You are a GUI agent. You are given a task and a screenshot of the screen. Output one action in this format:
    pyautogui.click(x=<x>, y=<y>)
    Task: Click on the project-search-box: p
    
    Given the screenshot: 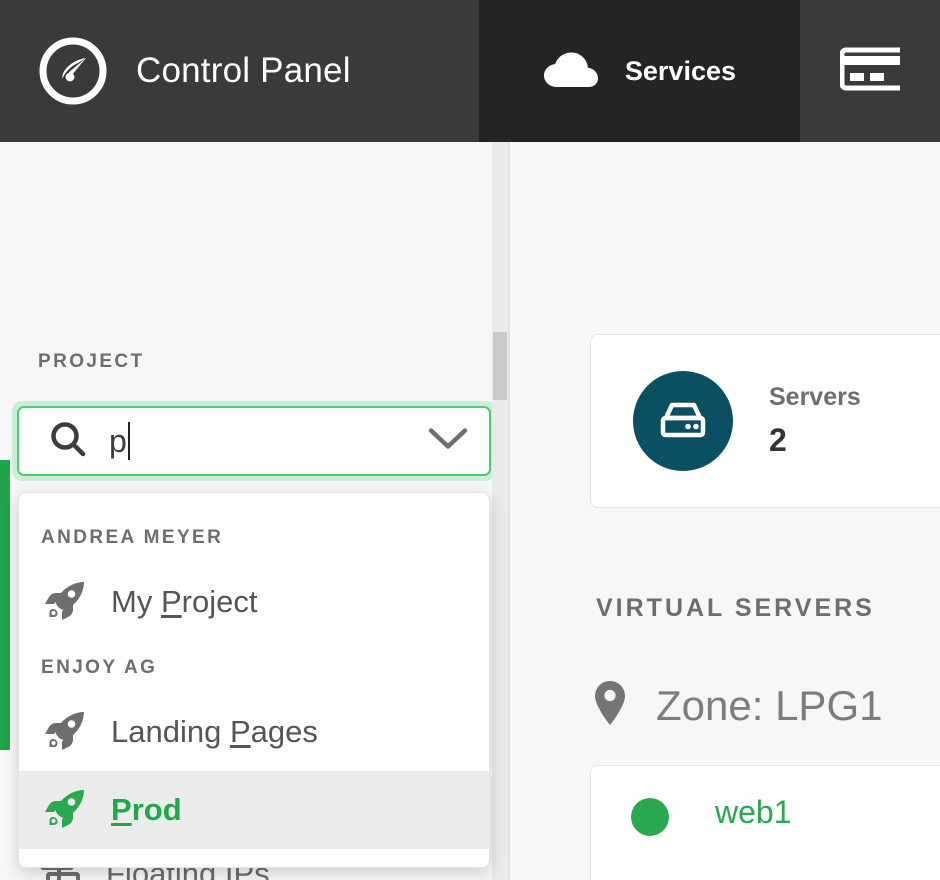 What is the action you would take?
    pyautogui.click(x=254, y=441)
    